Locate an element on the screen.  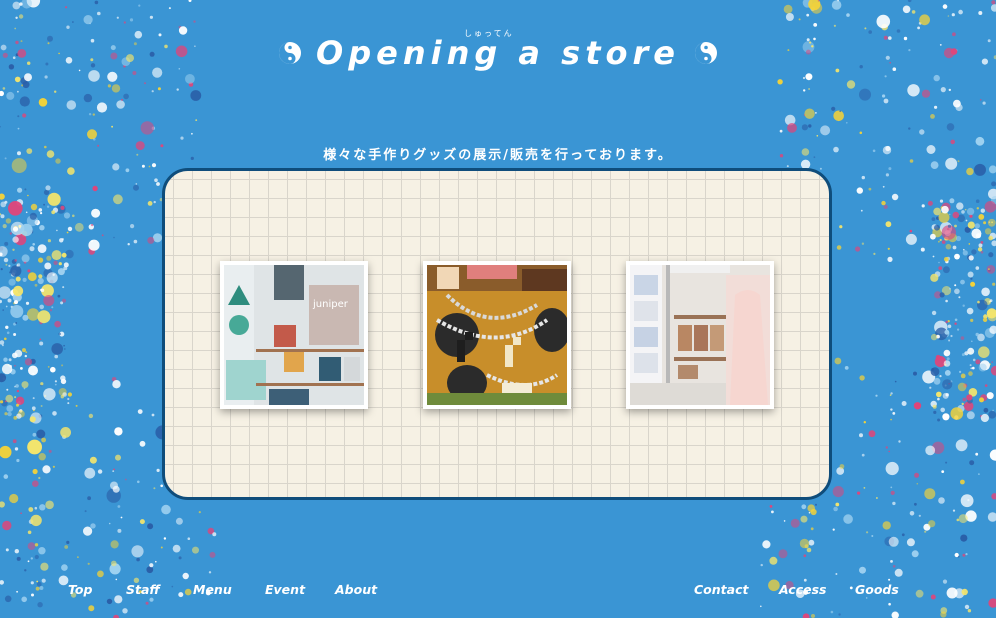
nav-top: Top is located at coordinates (97, 589).